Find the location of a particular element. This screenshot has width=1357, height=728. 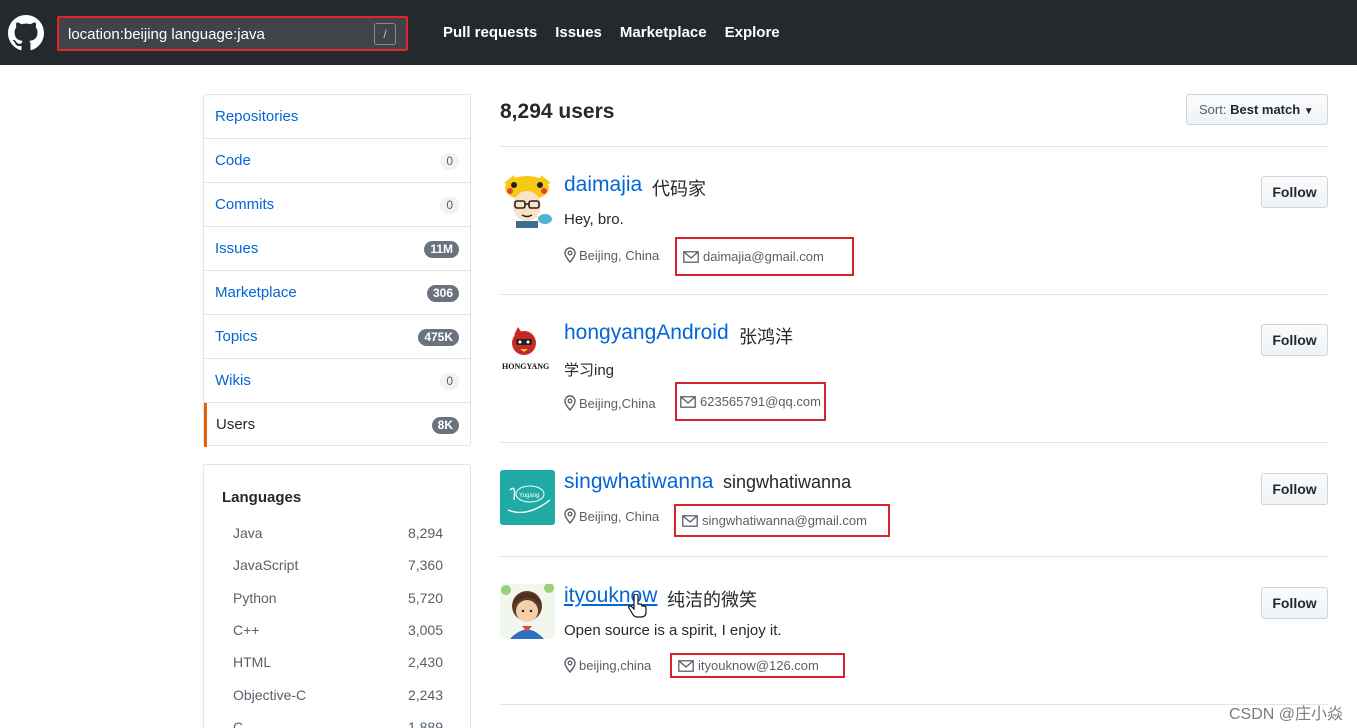

language-item-java: Java 8,294 is located at coordinates (338, 535).